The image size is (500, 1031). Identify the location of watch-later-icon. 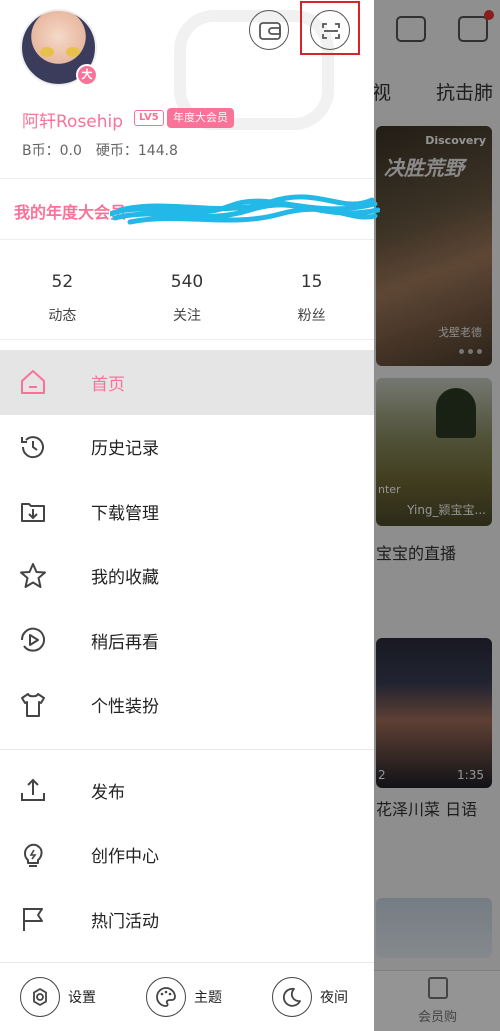
(32, 639).